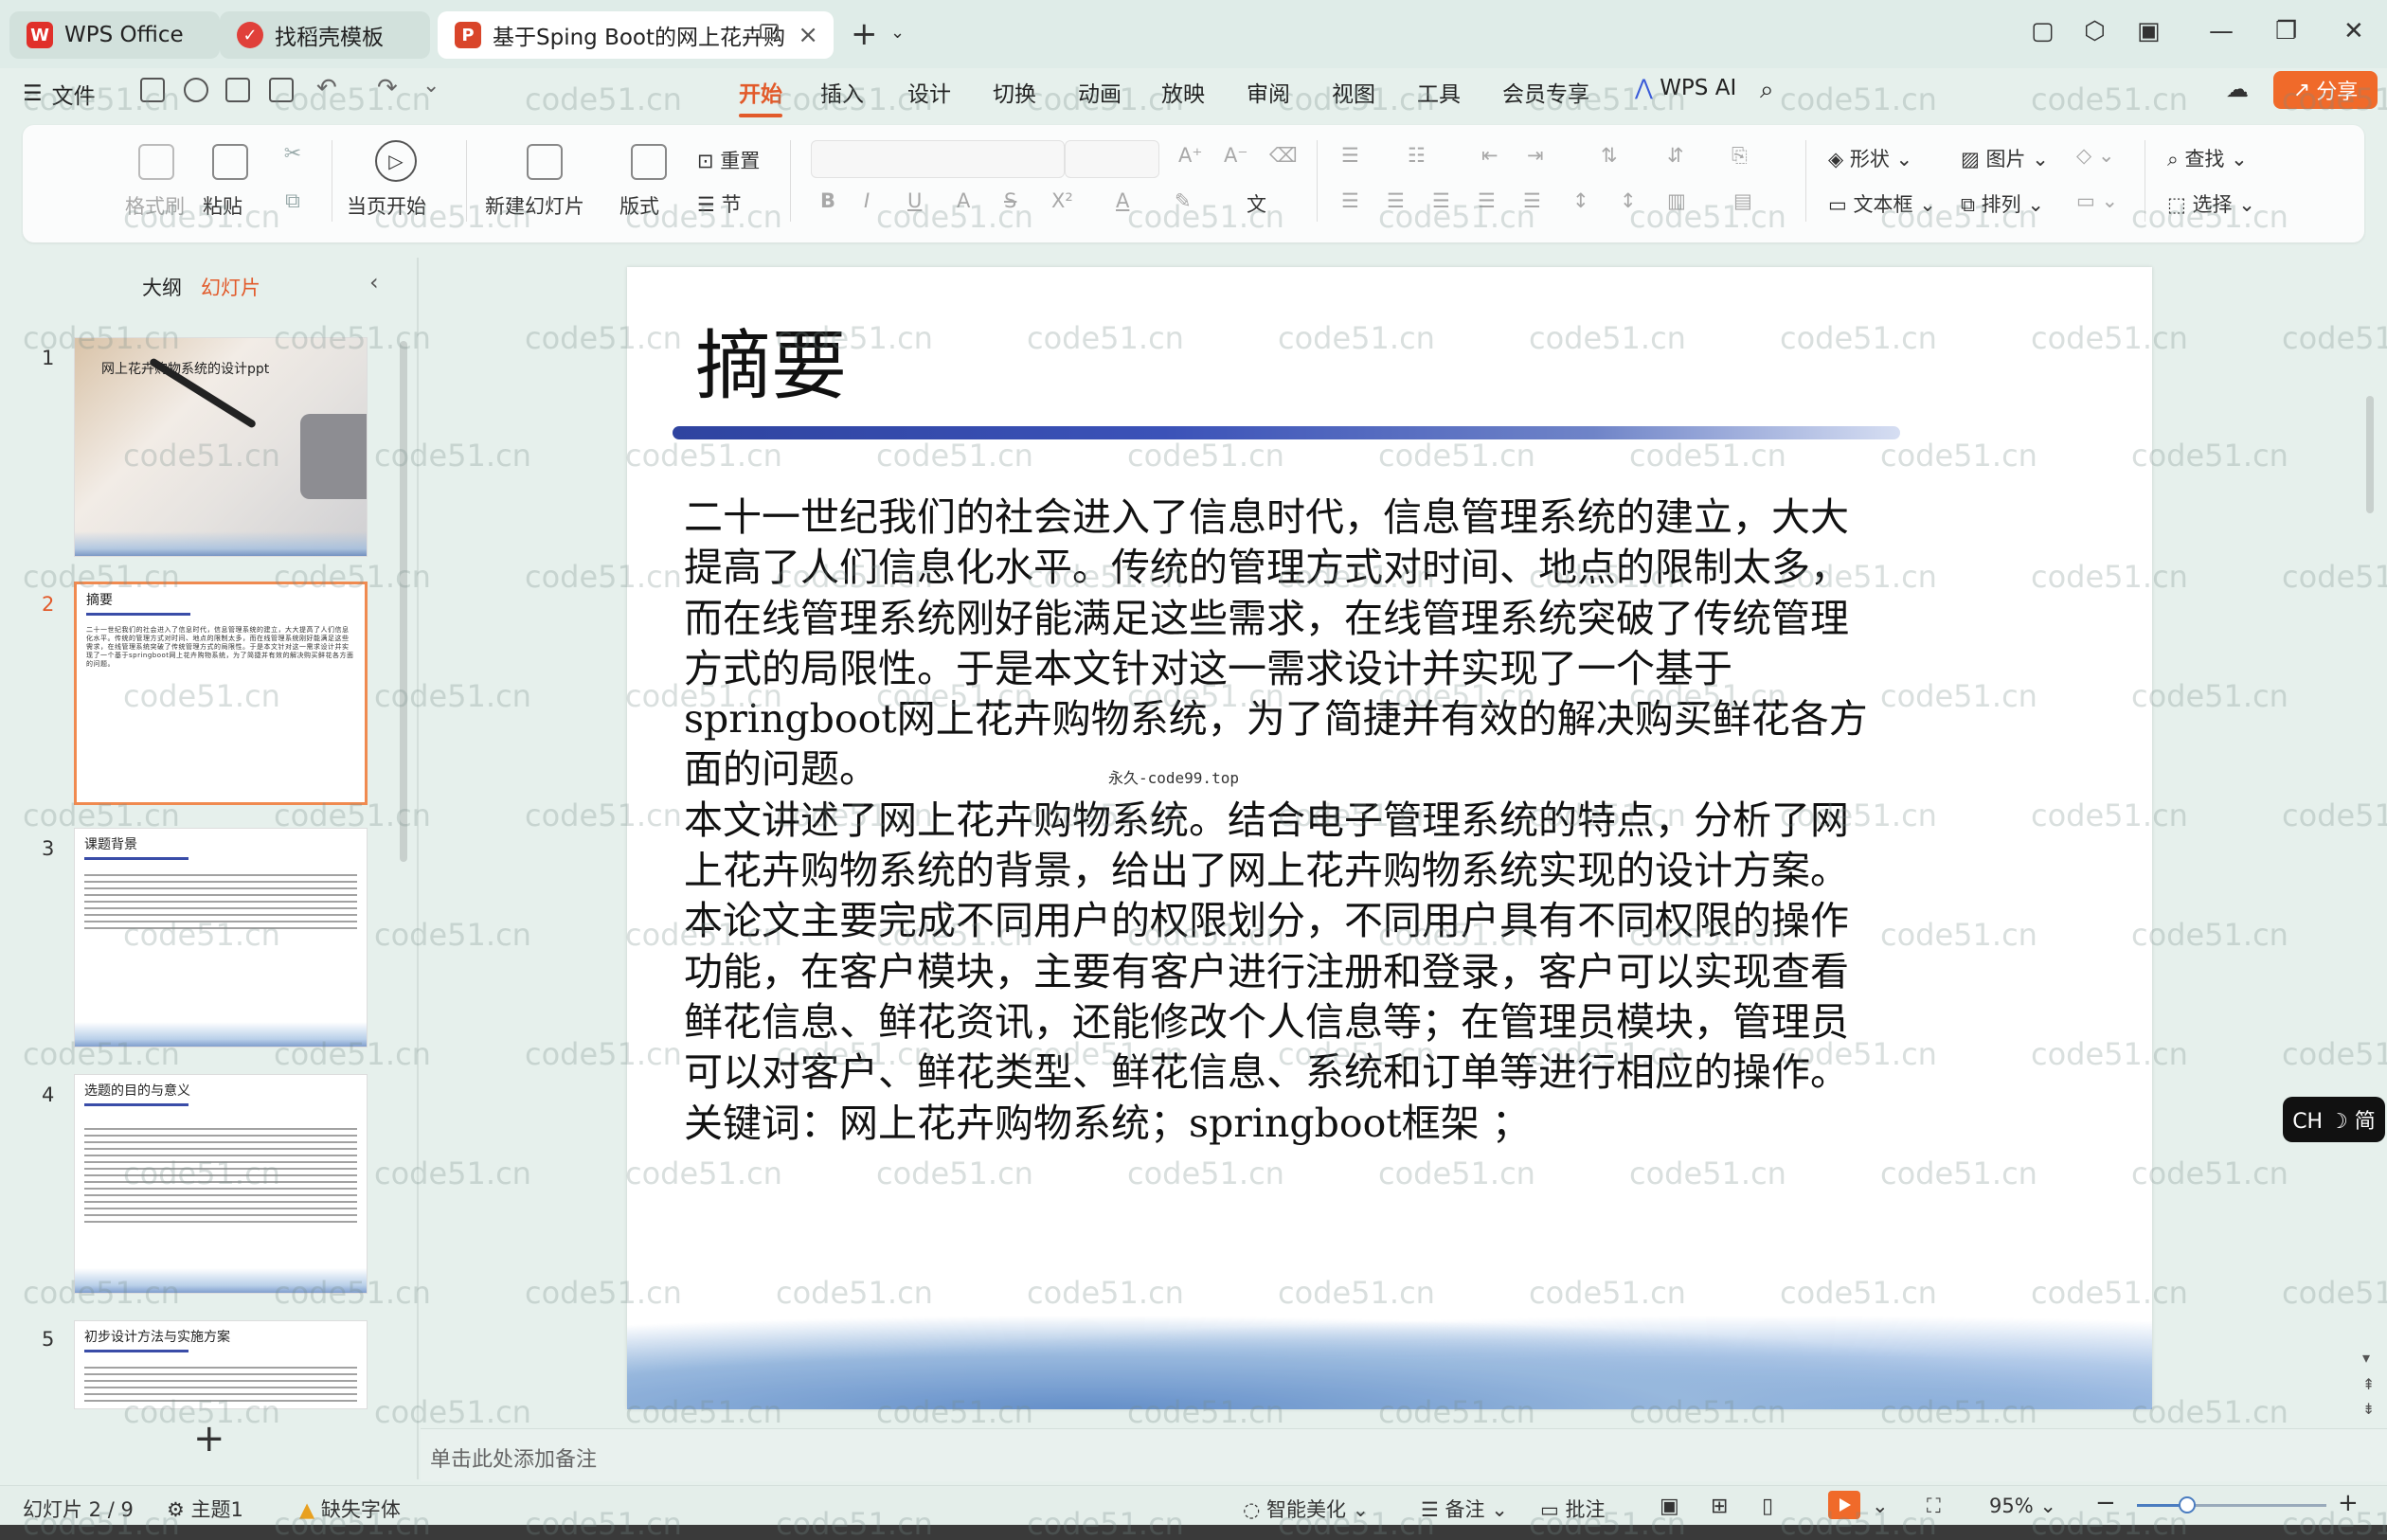 This screenshot has height=1540, width=2387. What do you see at coordinates (1545, 92) in the screenshot?
I see `menu-tab-member: 会员专享` at bounding box center [1545, 92].